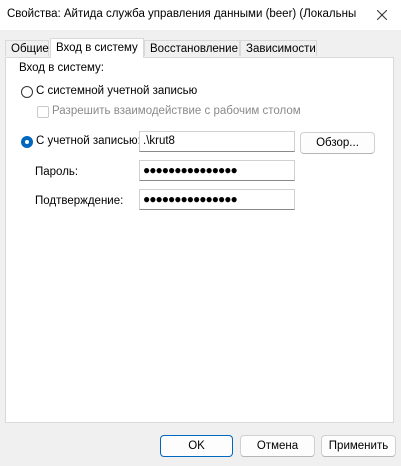 The image size is (401, 466). What do you see at coordinates (116, 91) in the screenshot?
I see `system-account-label: С системной учетной записью` at bounding box center [116, 91].